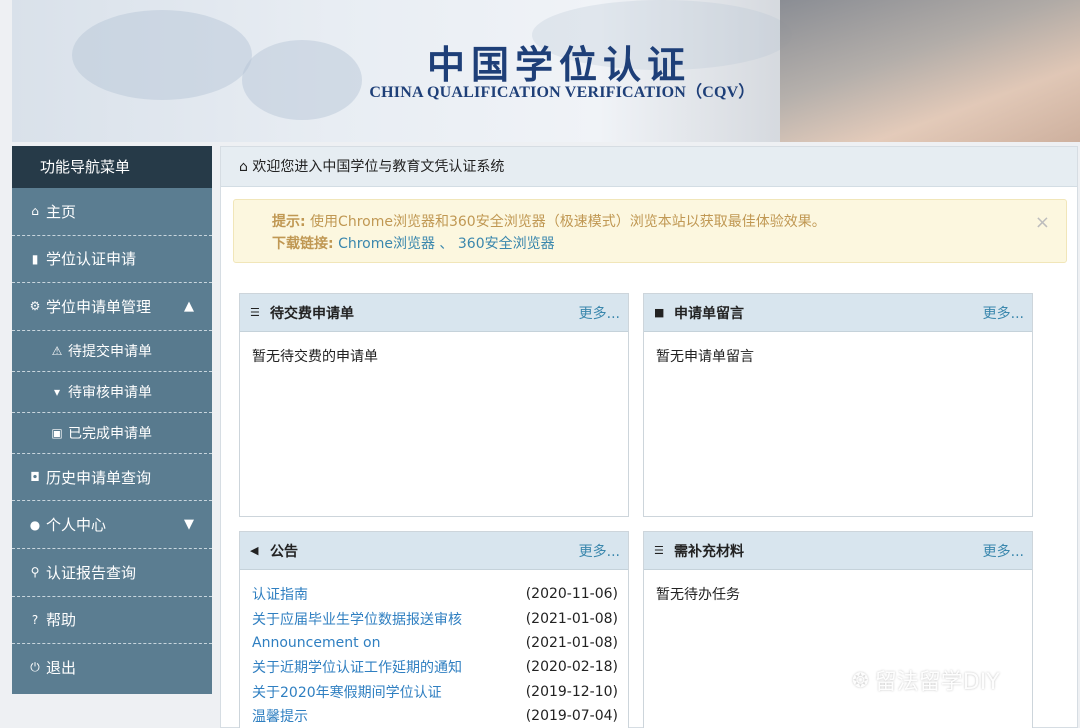  Describe the element at coordinates (312, 313) in the screenshot. I see `panel-title: 待交费申请单` at that location.